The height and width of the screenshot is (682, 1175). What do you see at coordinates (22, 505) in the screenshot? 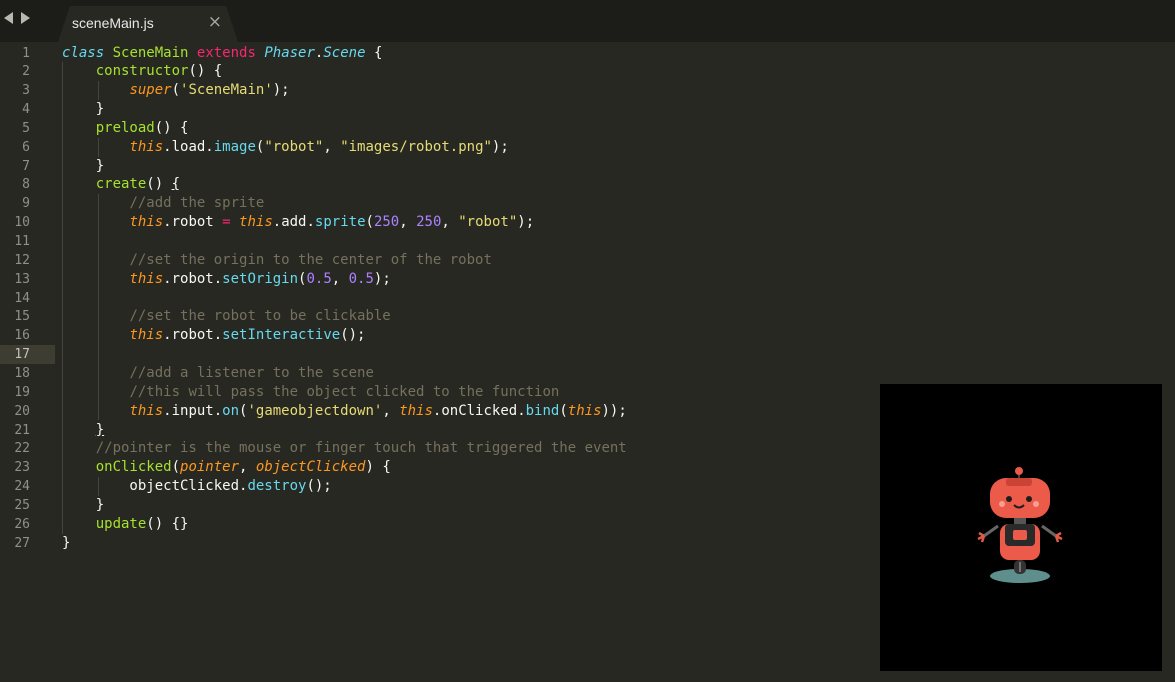
I see `line-number: 25` at bounding box center [22, 505].